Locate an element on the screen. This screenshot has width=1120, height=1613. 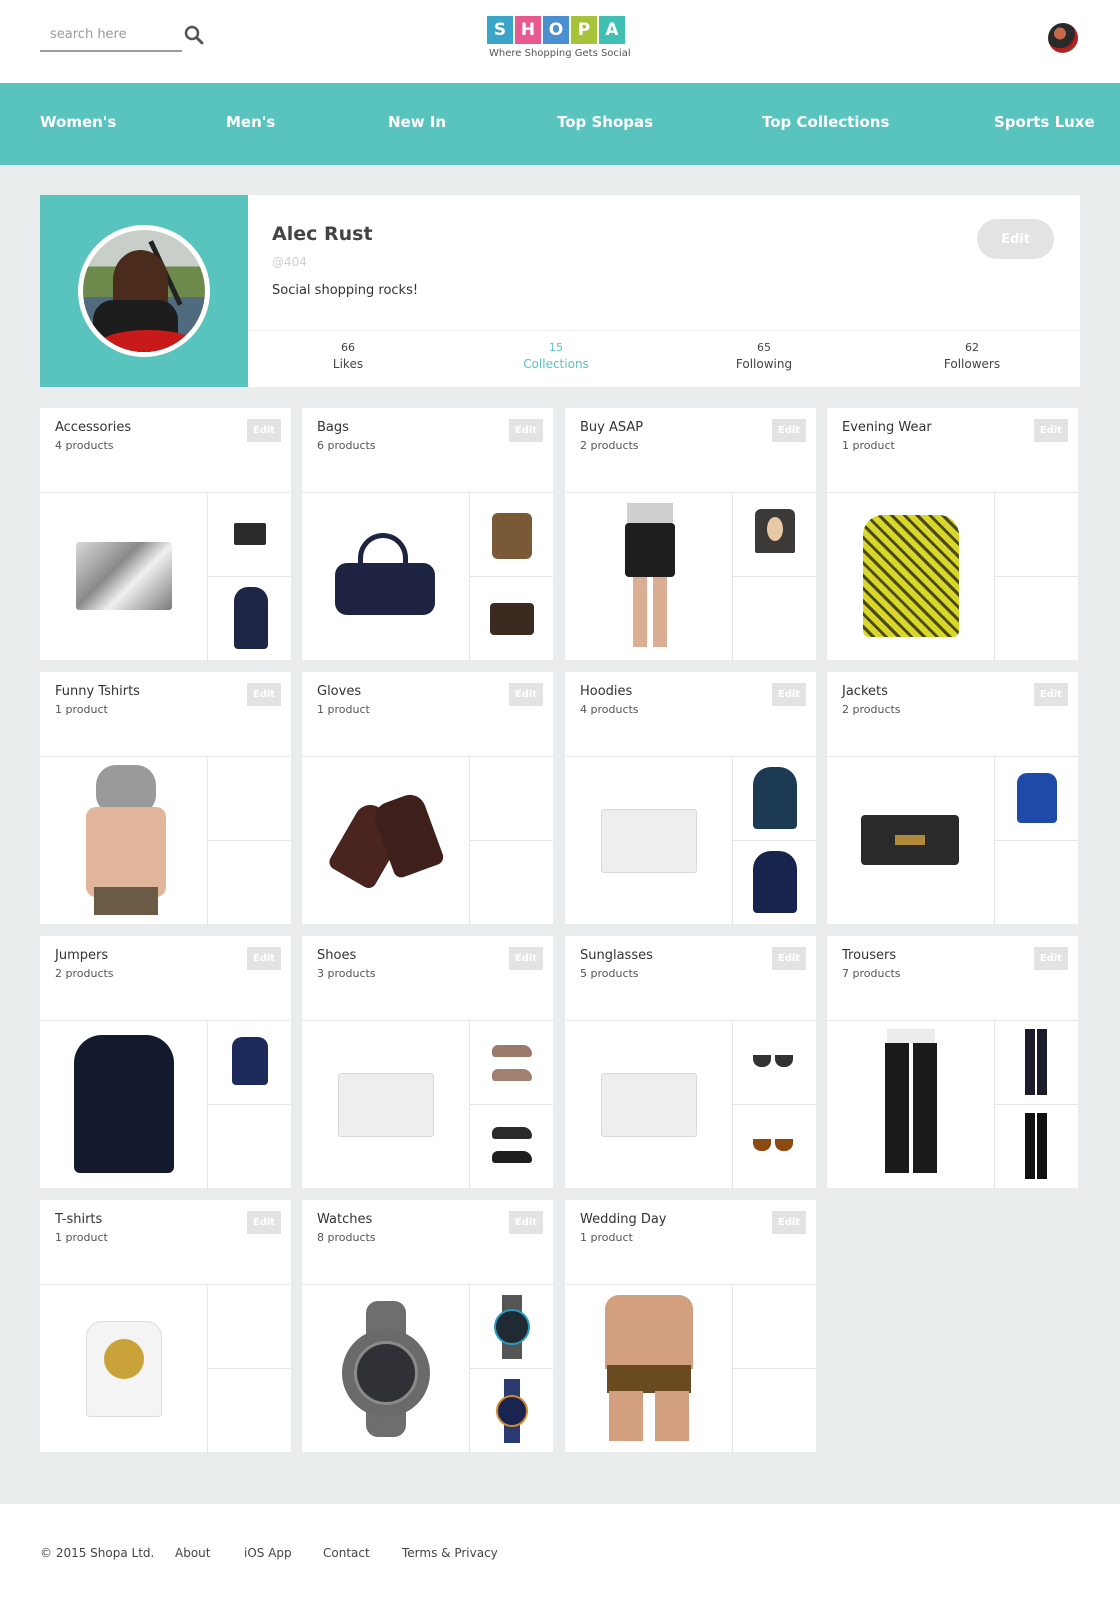
search-input is located at coordinates (100, 34).